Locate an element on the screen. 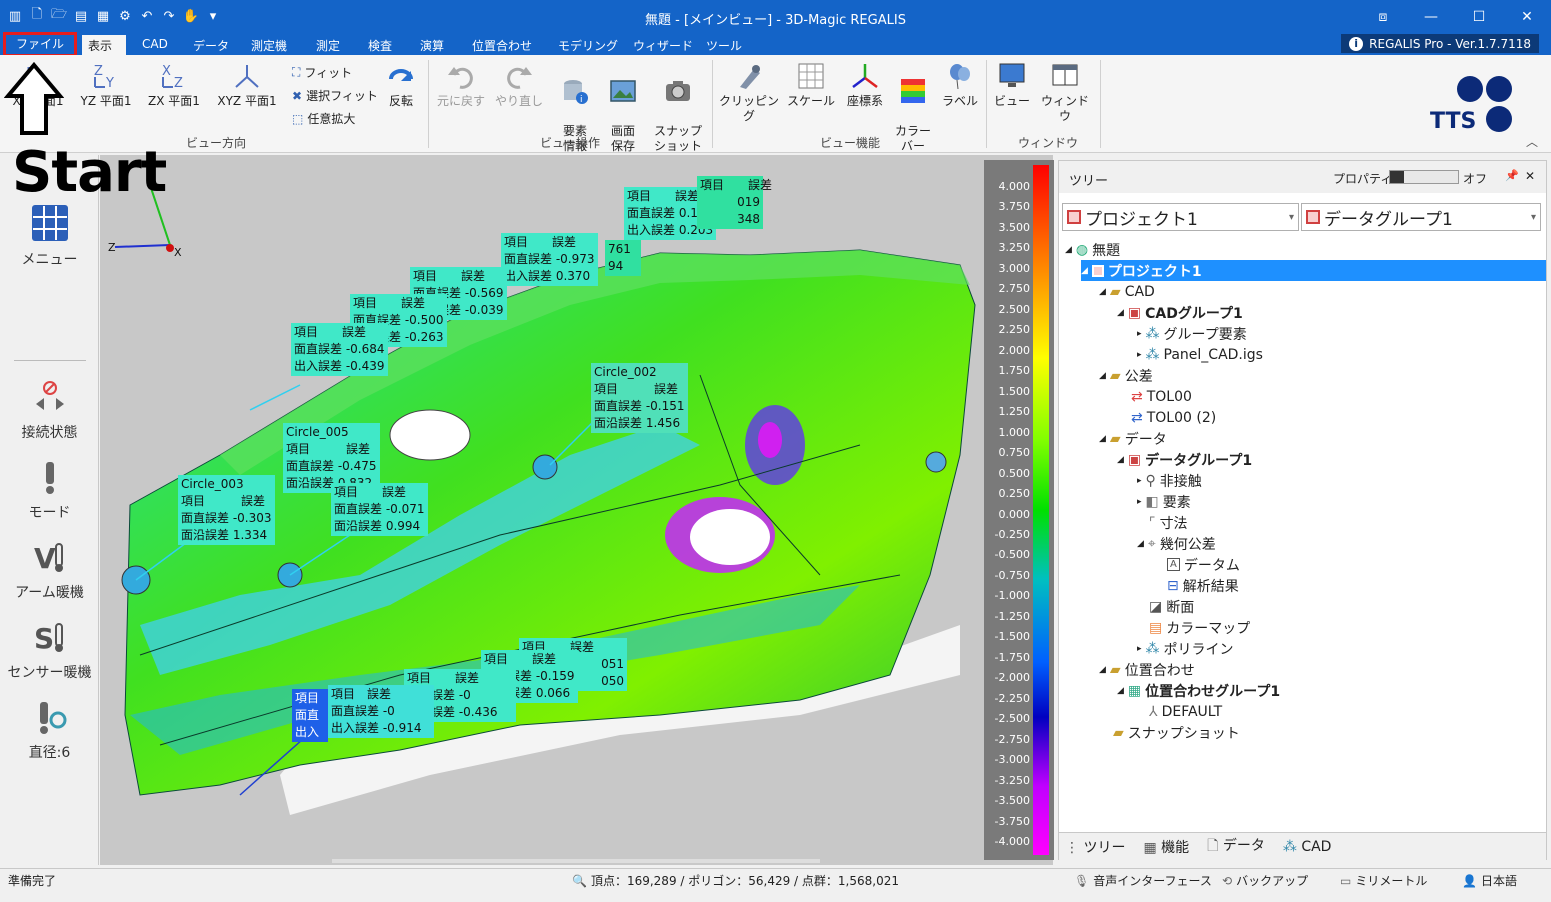 The width and height of the screenshot is (1551, 902). tree-node: ◢ ▰ 公差 is located at coordinates (1126, 375).